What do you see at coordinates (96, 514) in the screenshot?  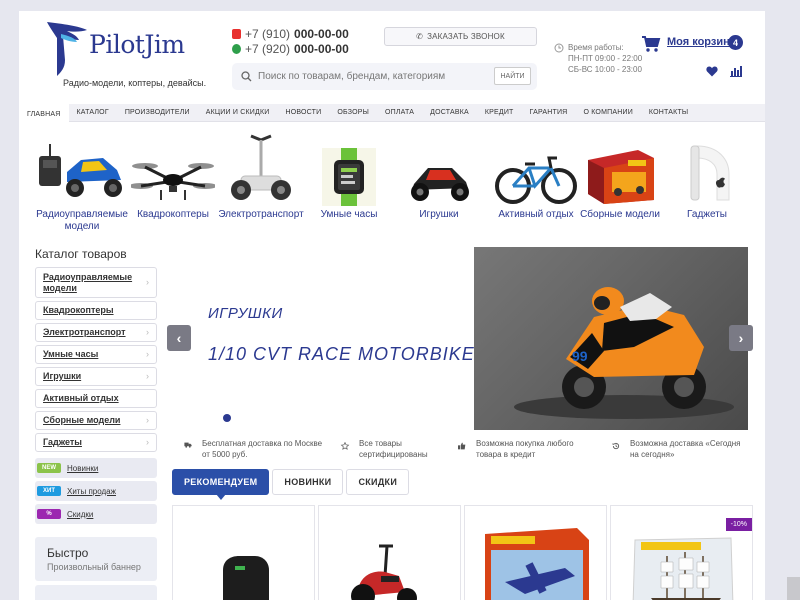 I see `sidebar-tag-sale: % Скидки` at bounding box center [96, 514].